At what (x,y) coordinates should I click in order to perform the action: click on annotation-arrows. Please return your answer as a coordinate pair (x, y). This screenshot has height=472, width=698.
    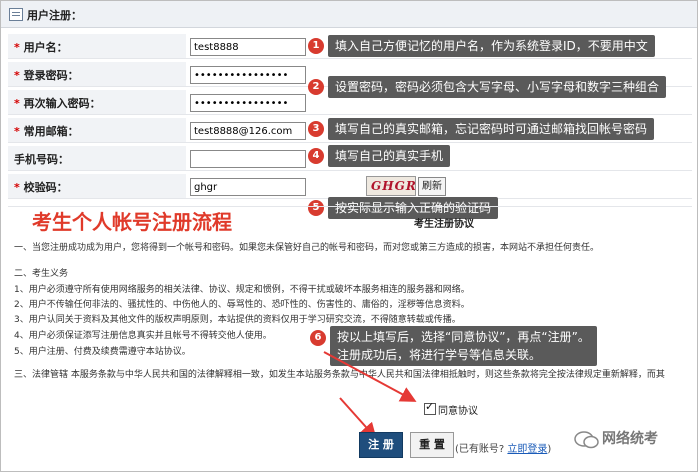
    Looking at the image, I should click on (370, 395).